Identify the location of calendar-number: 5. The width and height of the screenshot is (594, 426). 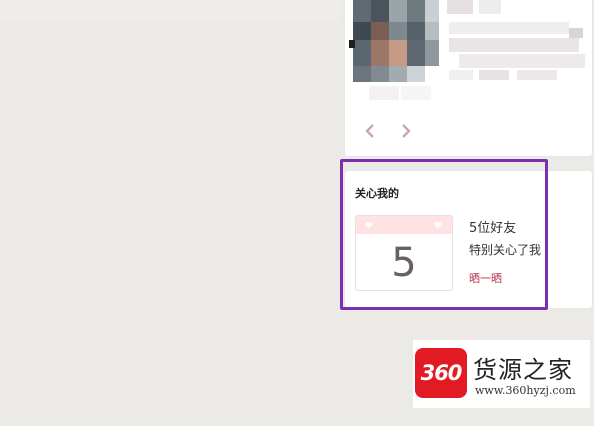
(404, 263).